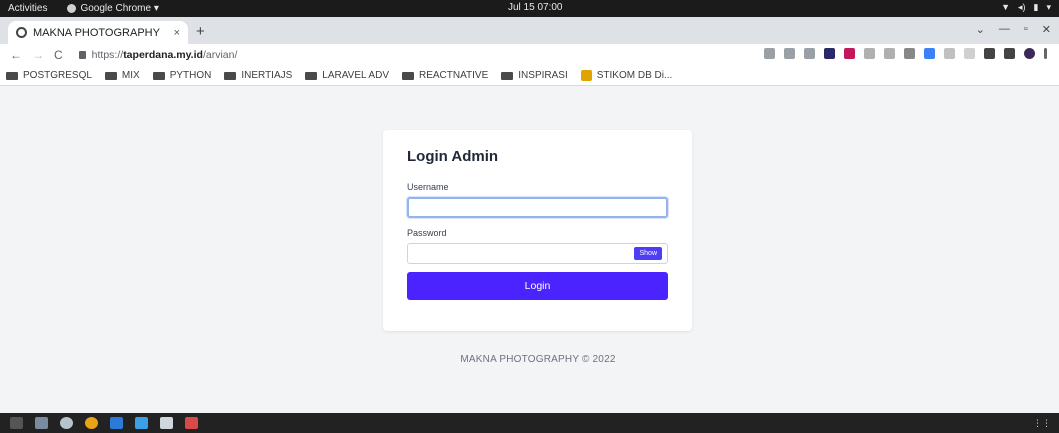  I want to click on username-label: Username, so click(428, 187).